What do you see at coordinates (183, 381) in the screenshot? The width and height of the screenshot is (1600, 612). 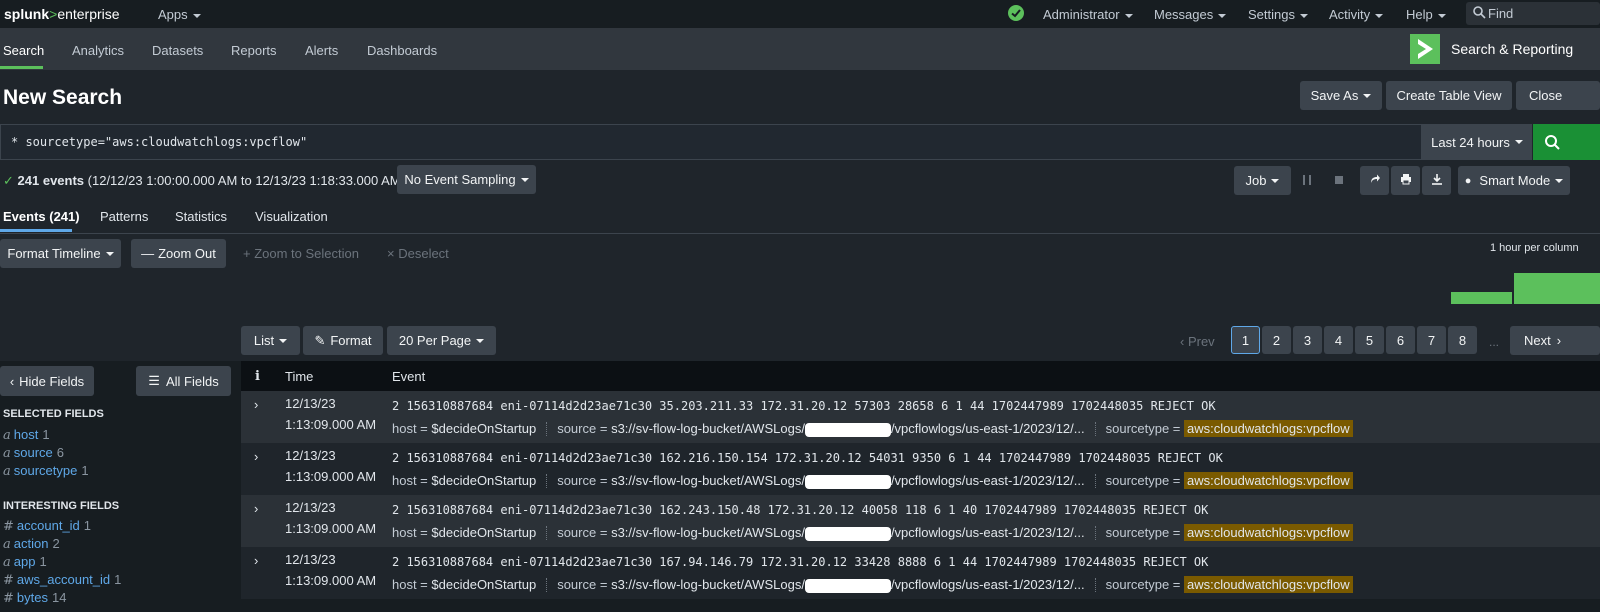 I see `all-fields-button: ☰ All Fields` at bounding box center [183, 381].